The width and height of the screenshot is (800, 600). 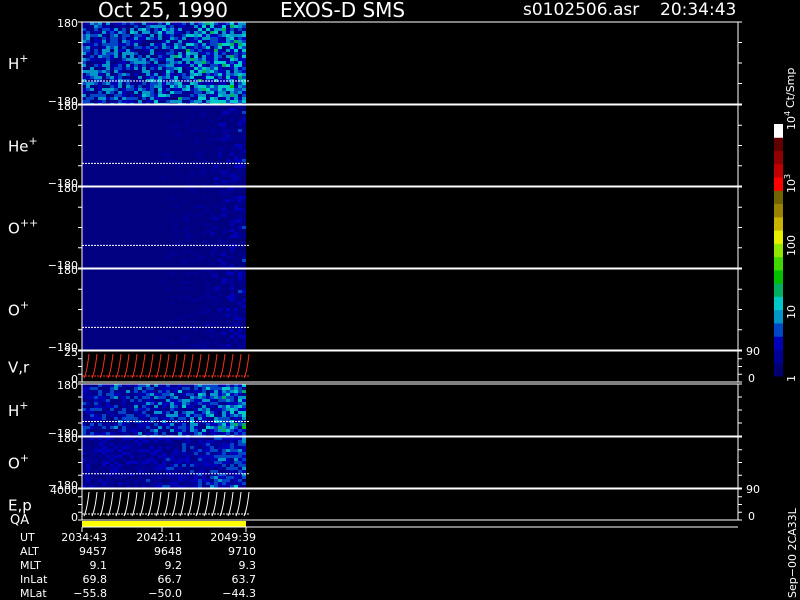 I want to click on panel-label-sup: +, so click(x=24, y=305).